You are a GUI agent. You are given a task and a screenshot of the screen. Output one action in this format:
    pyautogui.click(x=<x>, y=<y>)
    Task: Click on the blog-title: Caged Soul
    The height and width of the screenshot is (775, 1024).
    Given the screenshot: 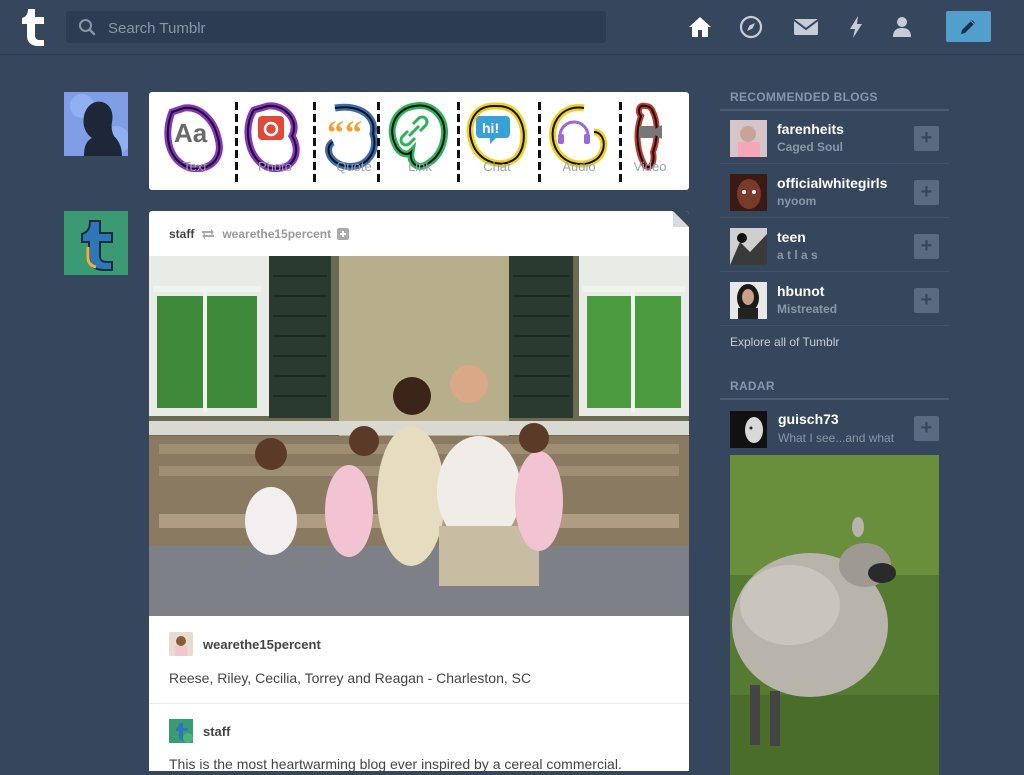 What is the action you would take?
    pyautogui.click(x=810, y=147)
    